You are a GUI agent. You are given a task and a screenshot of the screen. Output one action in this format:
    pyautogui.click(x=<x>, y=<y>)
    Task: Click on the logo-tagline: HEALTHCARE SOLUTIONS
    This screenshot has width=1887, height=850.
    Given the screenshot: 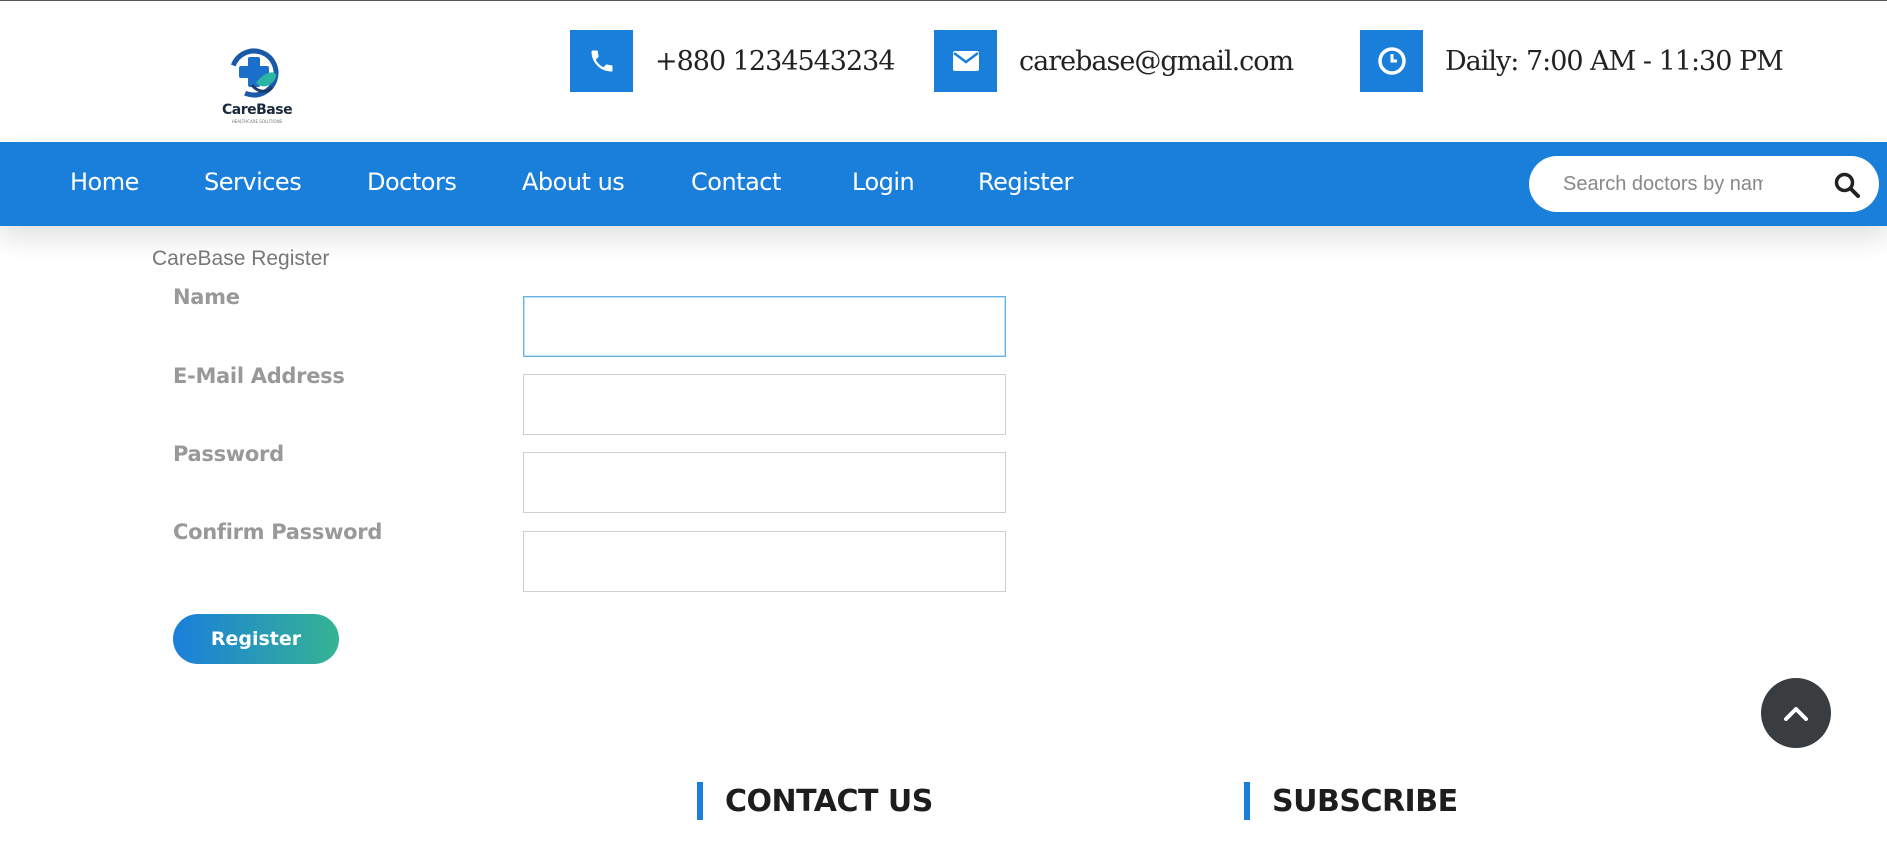 What is the action you would take?
    pyautogui.click(x=257, y=121)
    